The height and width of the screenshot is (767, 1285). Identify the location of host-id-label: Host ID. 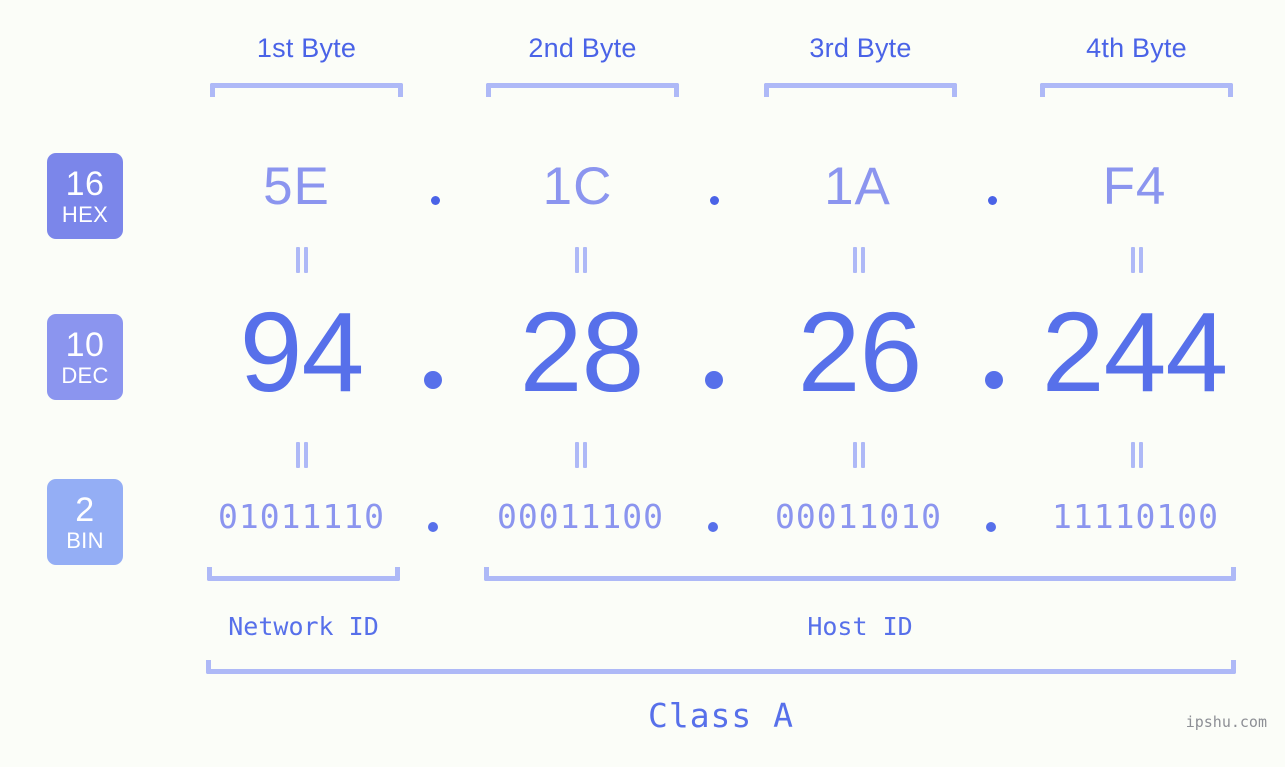
(860, 626).